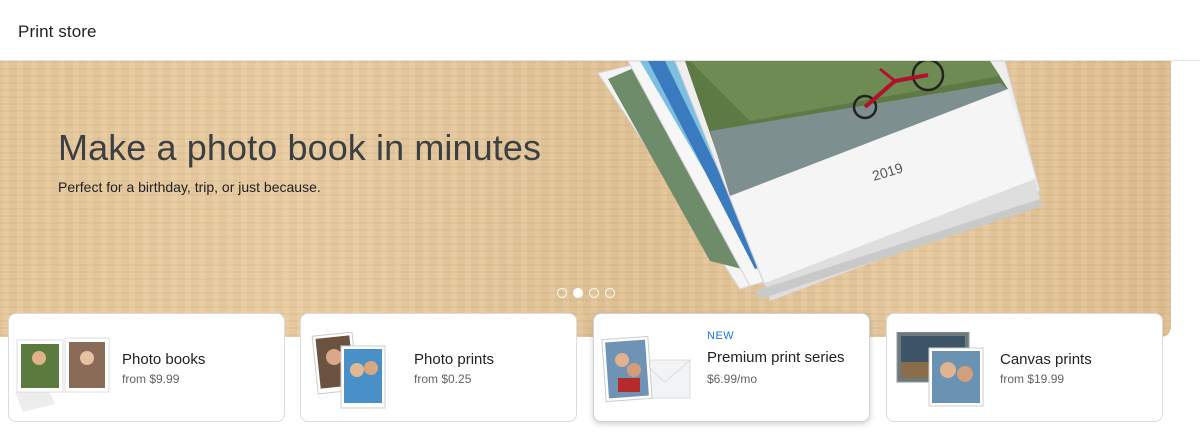 This screenshot has height=434, width=1200. I want to click on product-price: from $0.25, so click(443, 379).